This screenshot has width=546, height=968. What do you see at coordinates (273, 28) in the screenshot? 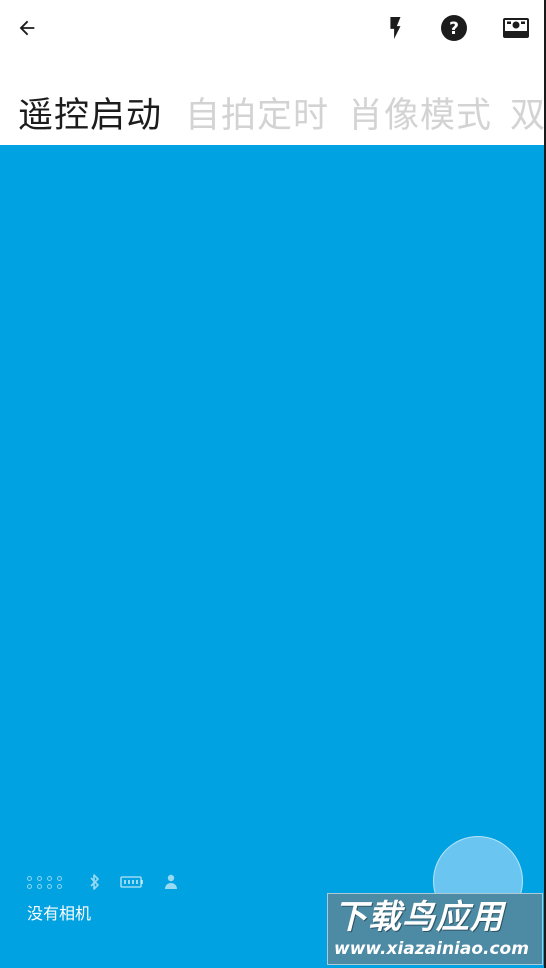
I see `top-app-bar: ?` at bounding box center [273, 28].